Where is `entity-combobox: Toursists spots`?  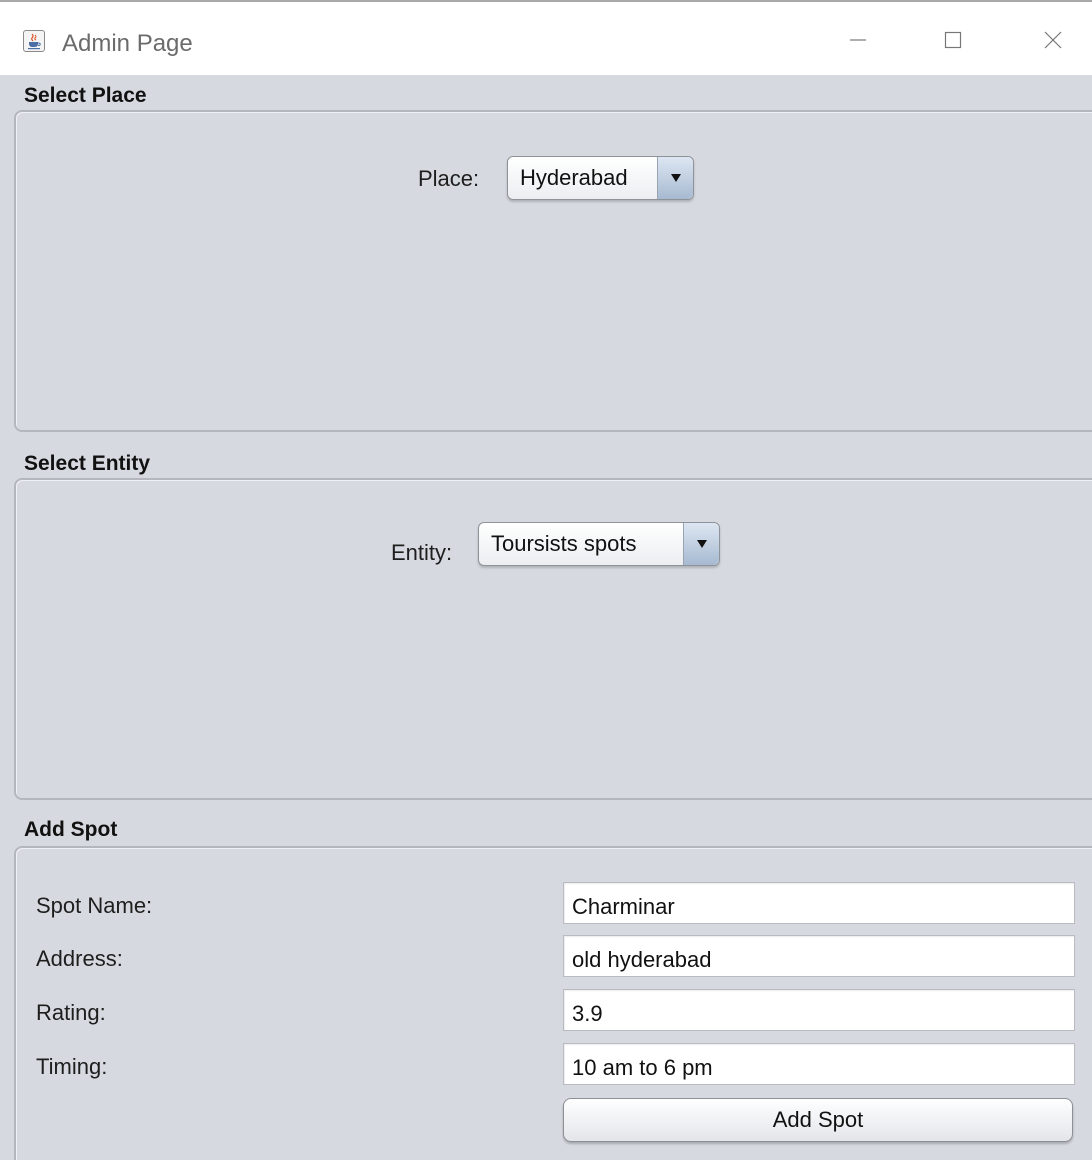 entity-combobox: Toursists spots is located at coordinates (599, 544).